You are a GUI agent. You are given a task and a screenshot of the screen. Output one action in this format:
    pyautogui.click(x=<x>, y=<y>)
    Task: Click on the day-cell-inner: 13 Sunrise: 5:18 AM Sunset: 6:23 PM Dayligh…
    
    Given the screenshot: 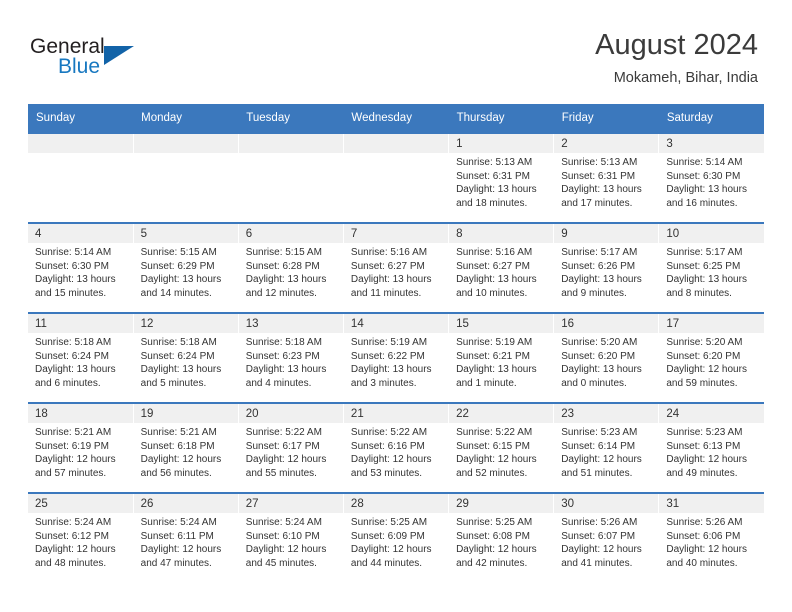 What is the action you would take?
    pyautogui.click(x=290, y=358)
    